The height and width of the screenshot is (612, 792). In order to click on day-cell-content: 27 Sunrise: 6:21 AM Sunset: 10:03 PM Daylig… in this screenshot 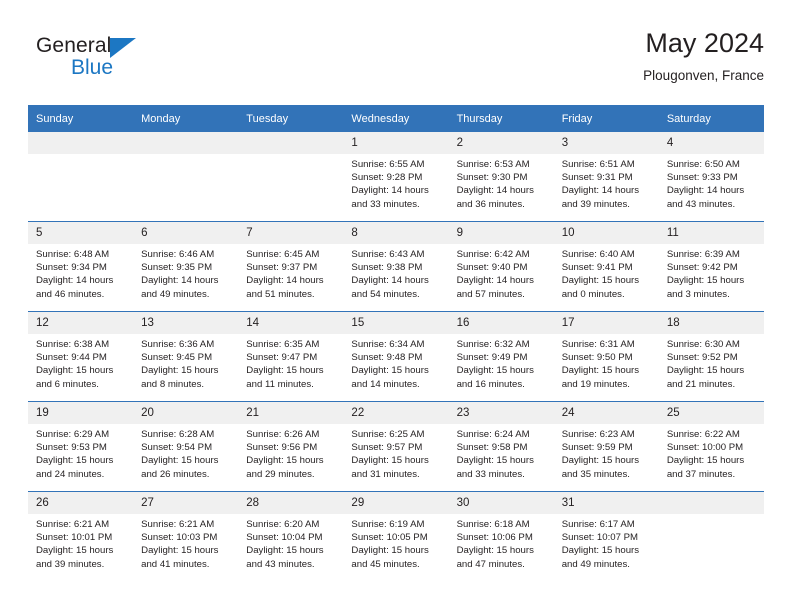, I will do `click(186, 536)`.